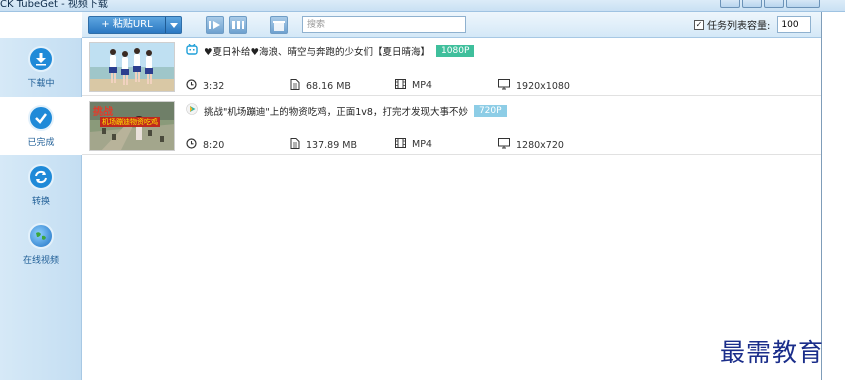 The image size is (845, 380). I want to click on sidebar: 下载中 已完成 转换 在线视频, so click(41, 209).